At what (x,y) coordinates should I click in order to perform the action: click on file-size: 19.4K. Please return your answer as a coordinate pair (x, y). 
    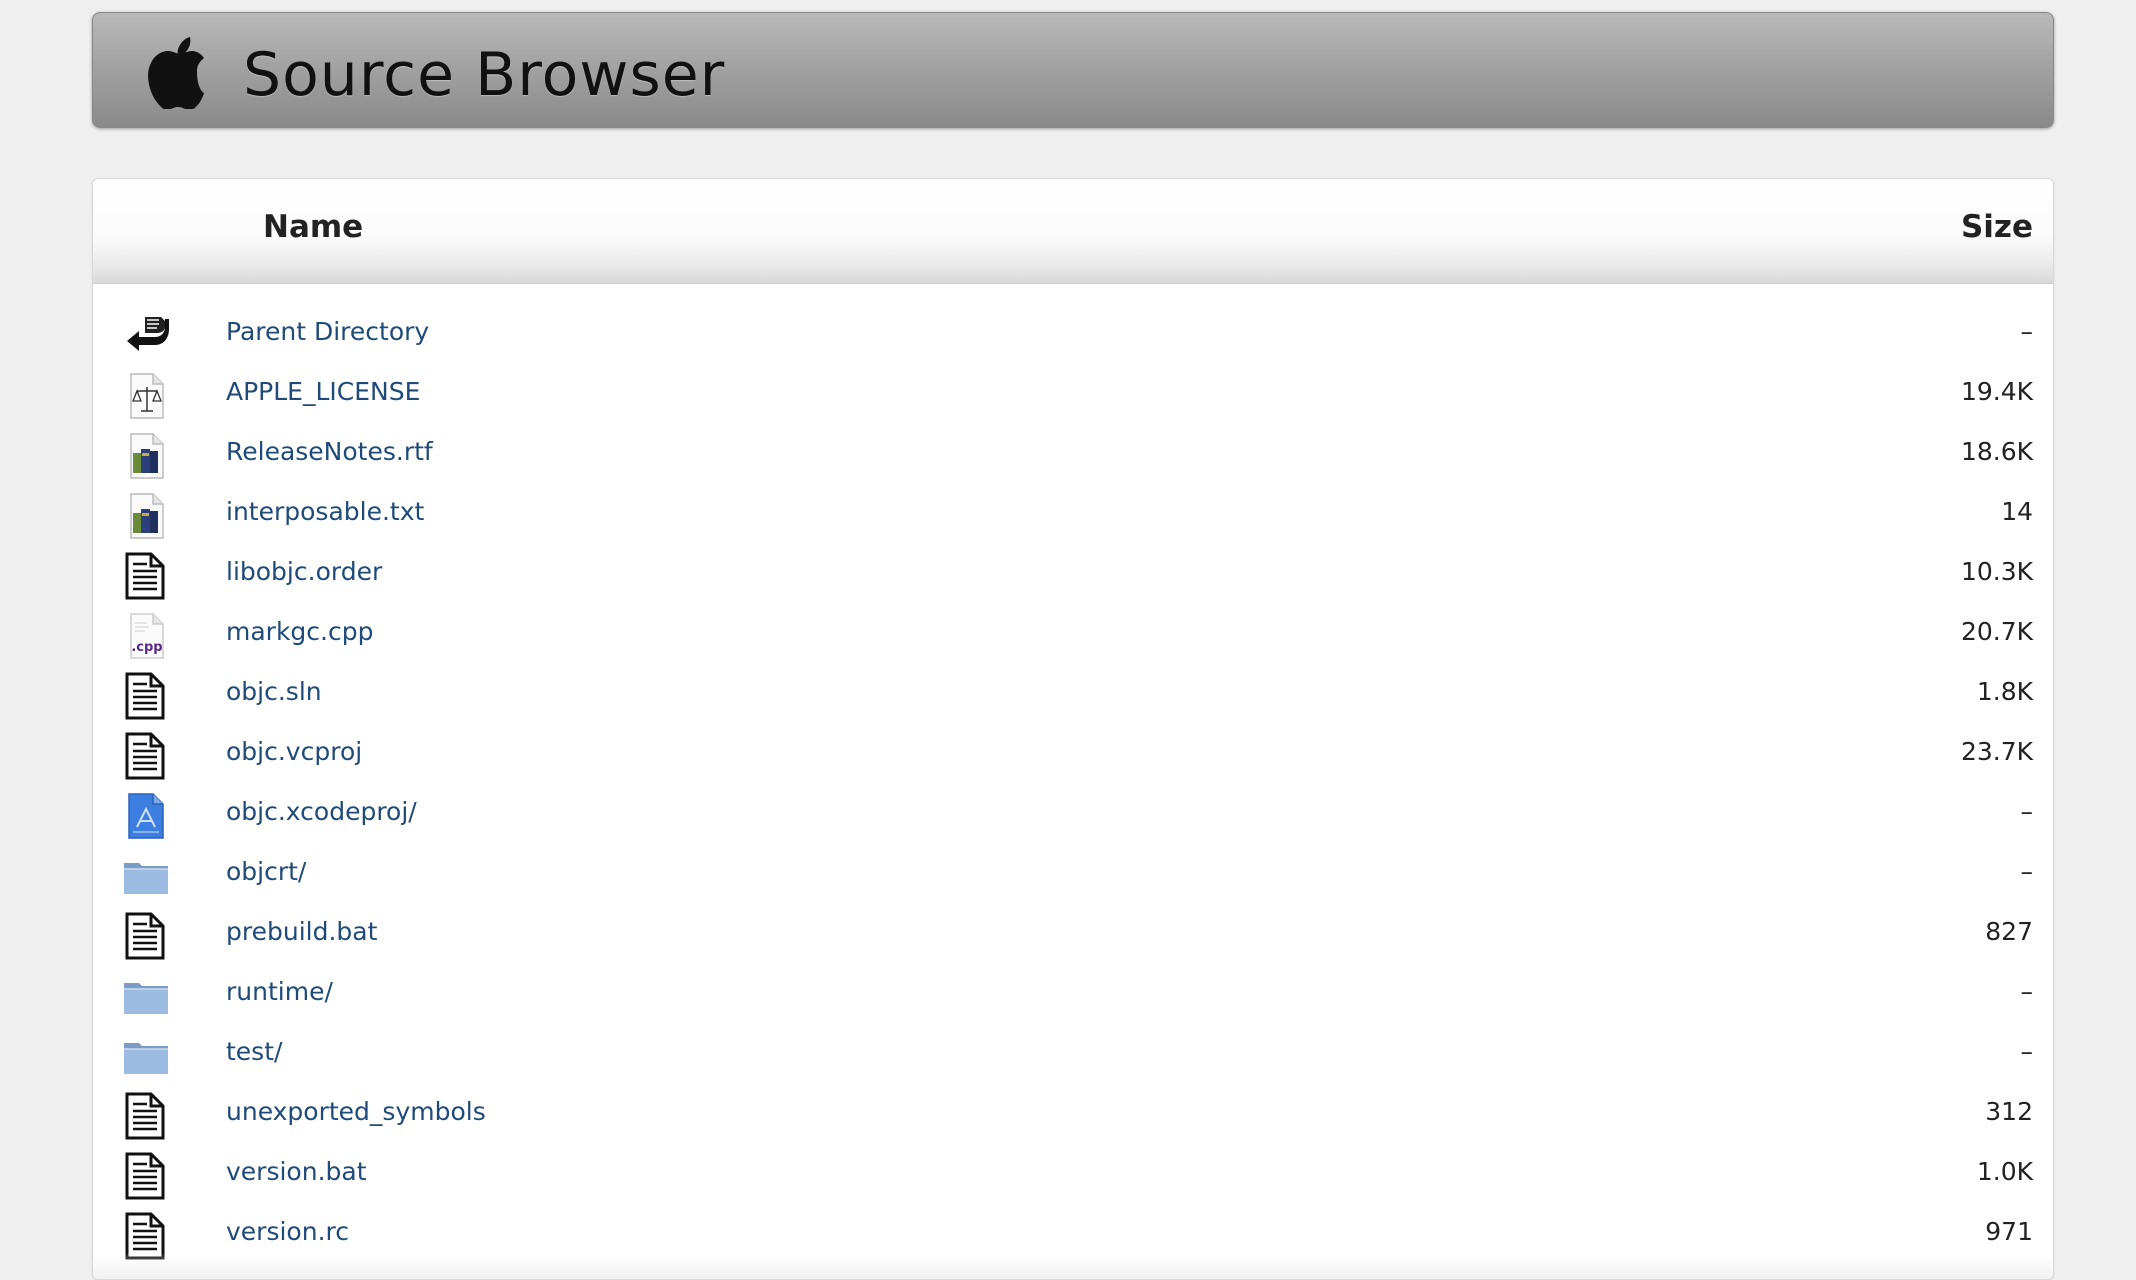
    Looking at the image, I should click on (1996, 391).